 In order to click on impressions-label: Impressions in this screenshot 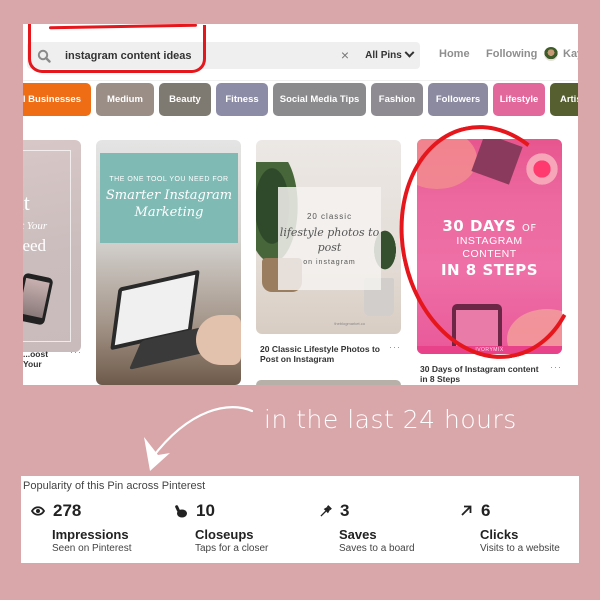, I will do `click(90, 534)`.